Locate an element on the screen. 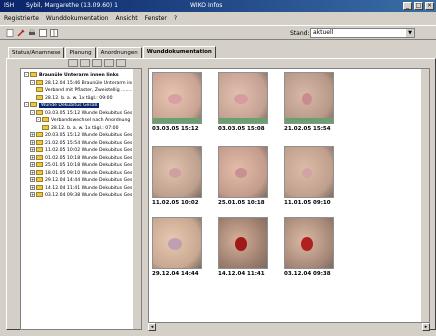 The image size is (436, 336). photo-caption: 03.03.05 15:08 is located at coordinates (241, 129).